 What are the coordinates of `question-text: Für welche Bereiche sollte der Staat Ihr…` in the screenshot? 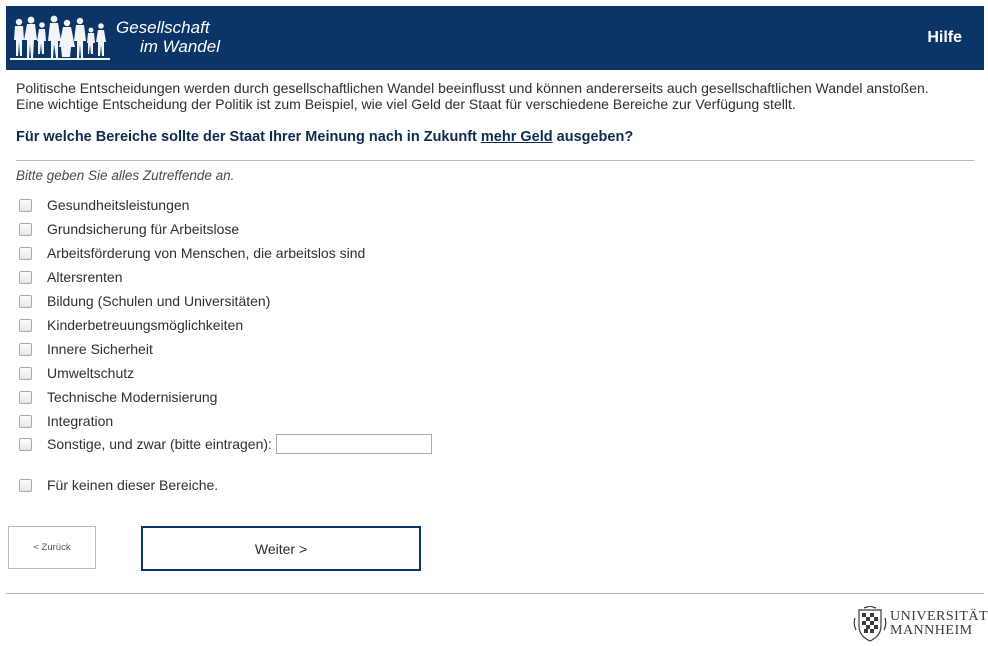 It's located at (496, 137).